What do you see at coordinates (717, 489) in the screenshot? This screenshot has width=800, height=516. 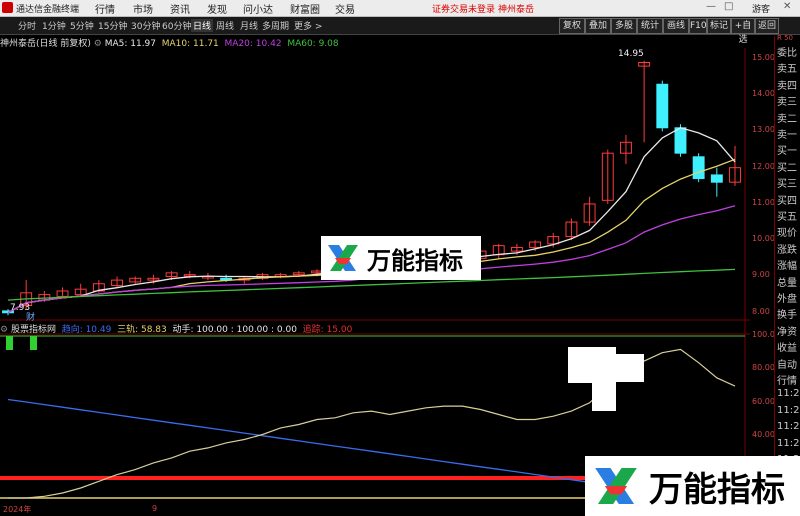 I see `watermark-text-large: 万能指标` at bounding box center [717, 489].